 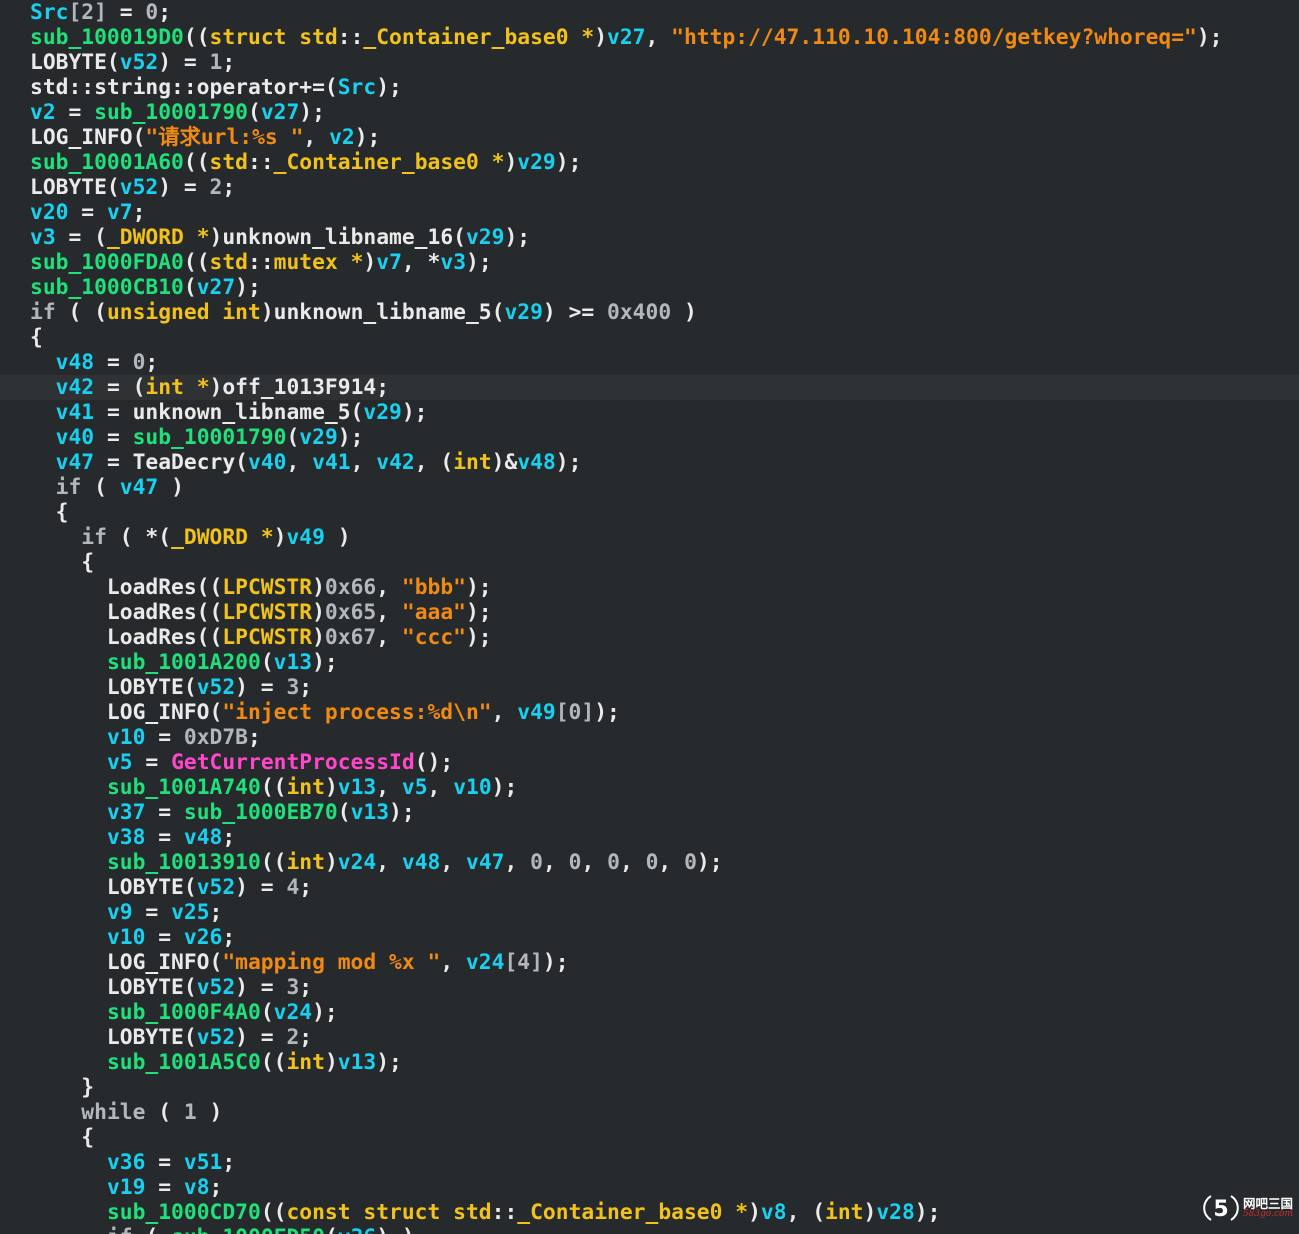 I want to click on code-line: if ( sub_1000FD50(v36) ), so click(x=649, y=1229).